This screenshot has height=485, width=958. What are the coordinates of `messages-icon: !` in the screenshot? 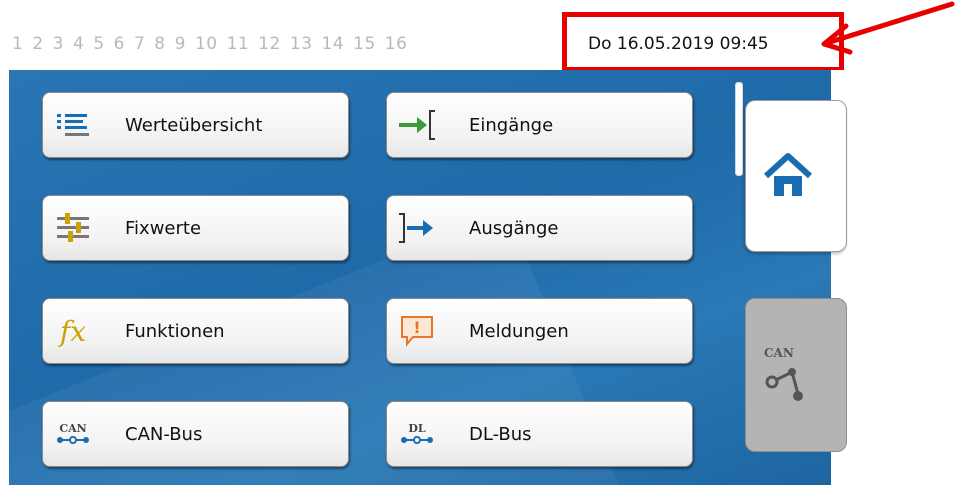 It's located at (417, 331).